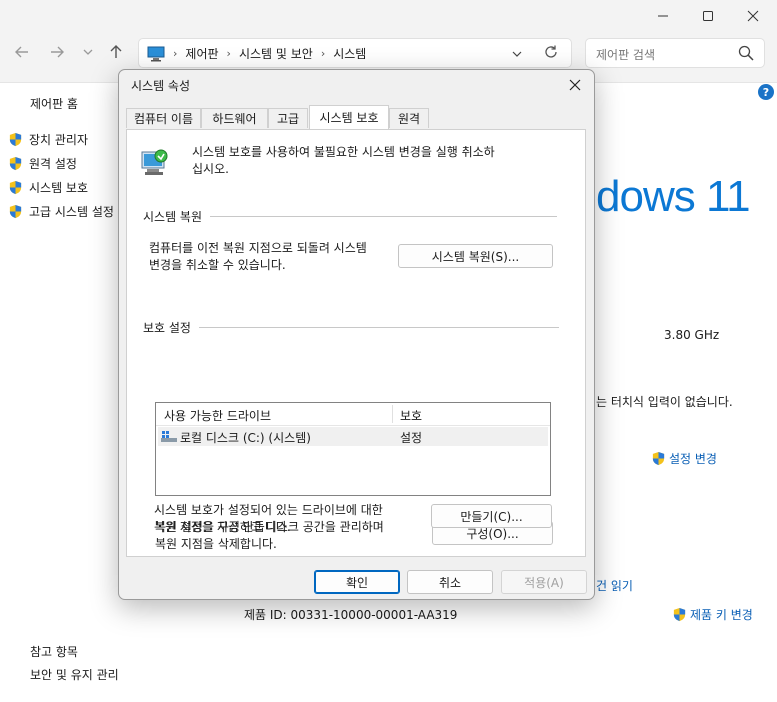 The height and width of the screenshot is (702, 777). I want to click on drive-list-header: 사용 가능한 드라이브 보호, so click(353, 414).